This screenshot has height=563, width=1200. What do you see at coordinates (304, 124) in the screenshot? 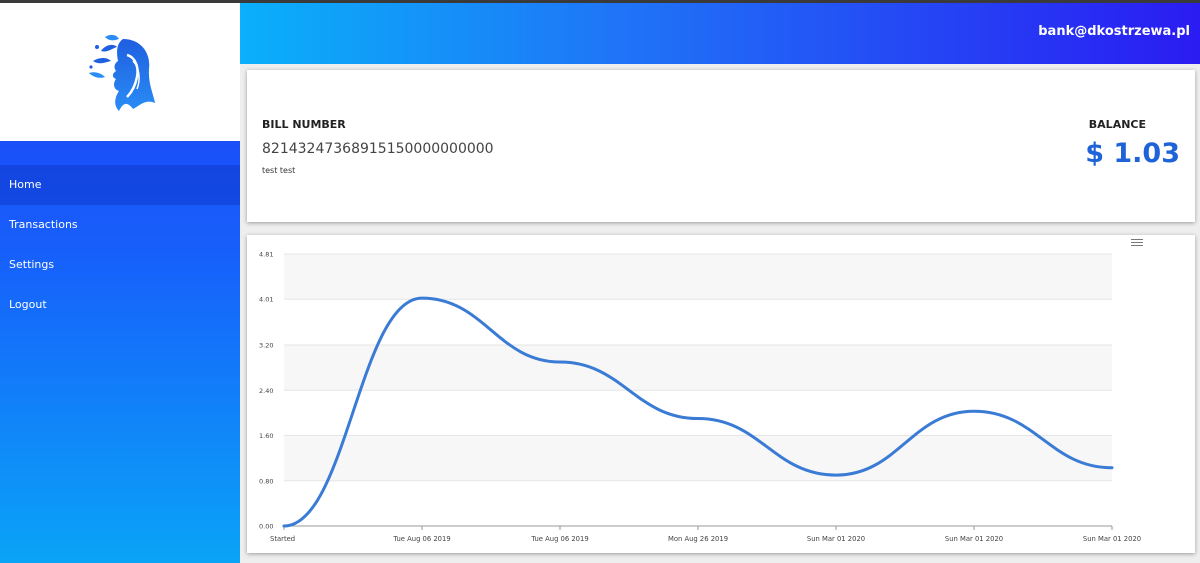
I see `bill-number-heading: BILL NUMBER` at bounding box center [304, 124].